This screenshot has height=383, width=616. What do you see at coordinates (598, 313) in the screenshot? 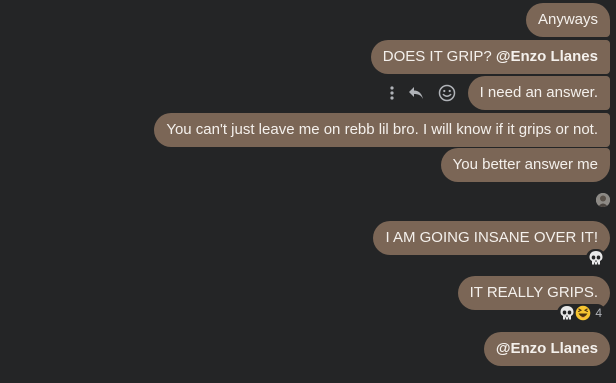
I see `reaction-count: 4` at bounding box center [598, 313].